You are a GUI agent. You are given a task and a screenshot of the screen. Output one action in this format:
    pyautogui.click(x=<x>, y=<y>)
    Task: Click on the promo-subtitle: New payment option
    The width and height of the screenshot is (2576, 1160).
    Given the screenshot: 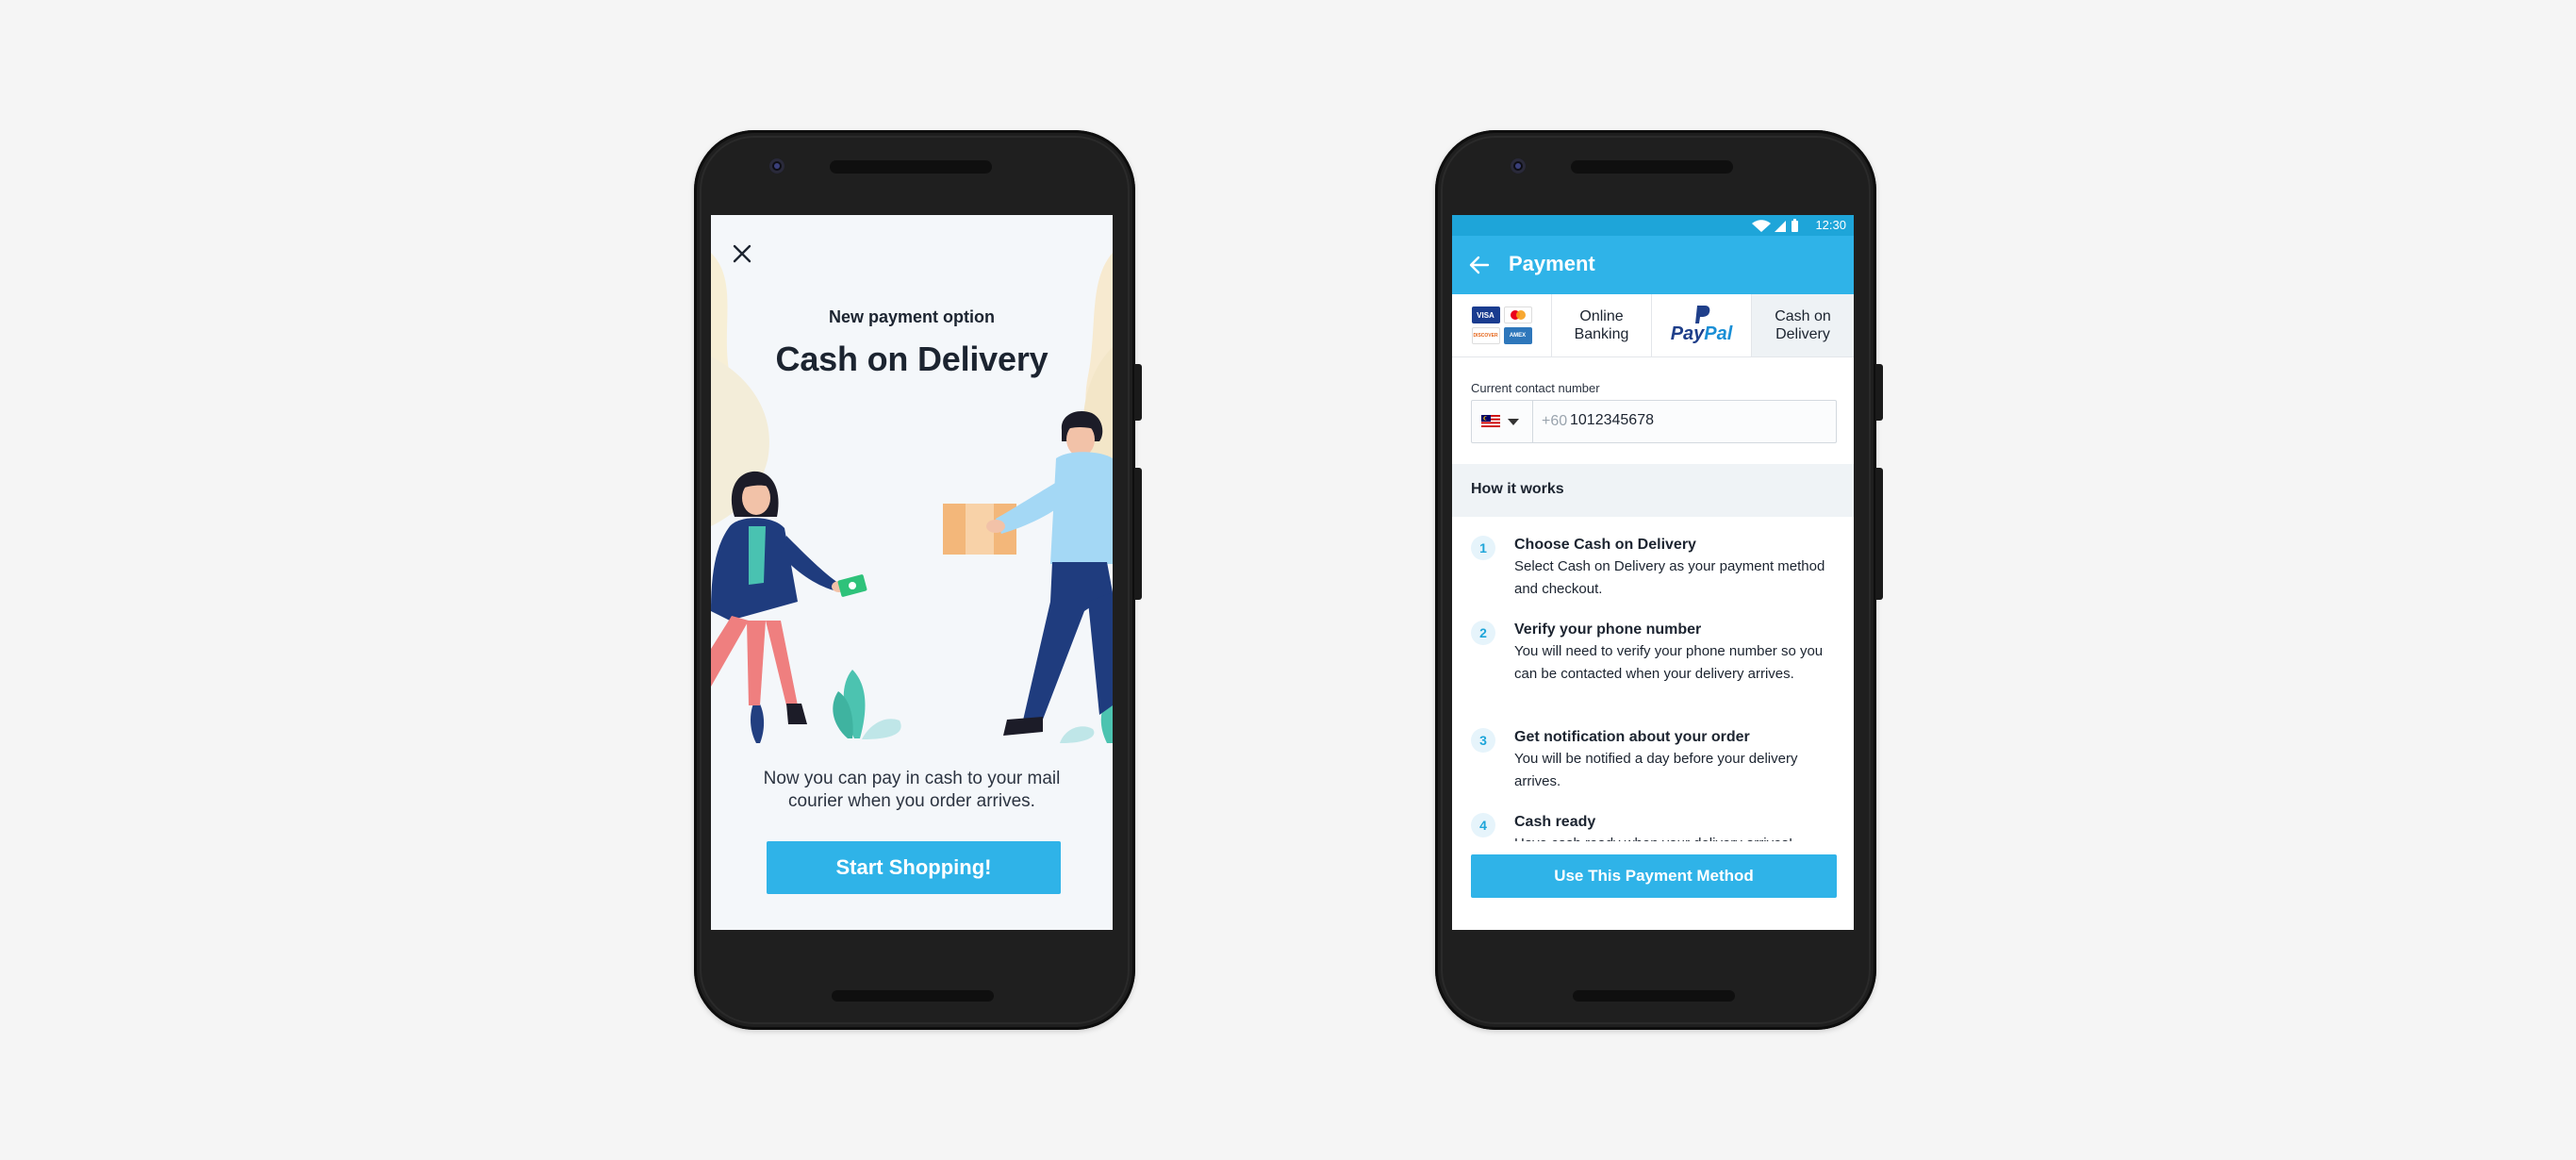 What is the action you would take?
    pyautogui.click(x=911, y=316)
    